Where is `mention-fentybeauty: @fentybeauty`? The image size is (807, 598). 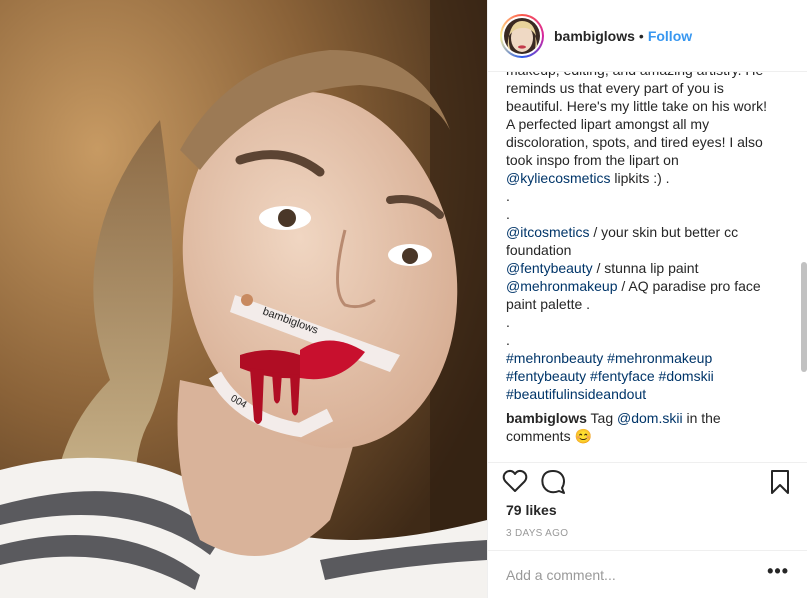
mention-fentybeauty: @fentybeauty is located at coordinates (549, 268).